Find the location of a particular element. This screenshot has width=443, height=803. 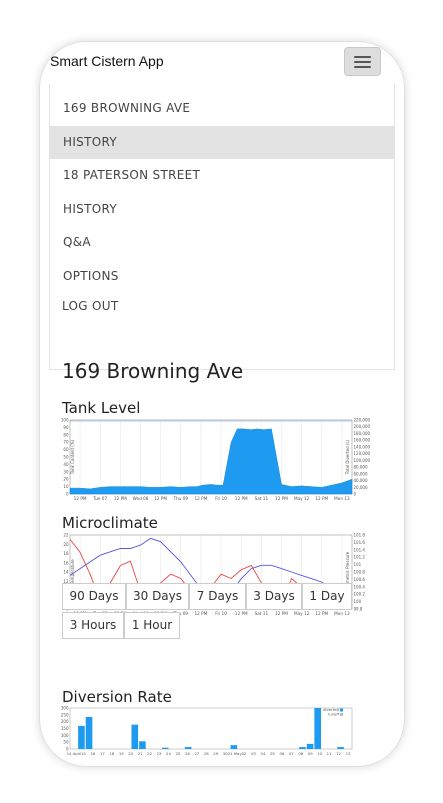

menu-item-history-2: HISTORY is located at coordinates (222, 209).